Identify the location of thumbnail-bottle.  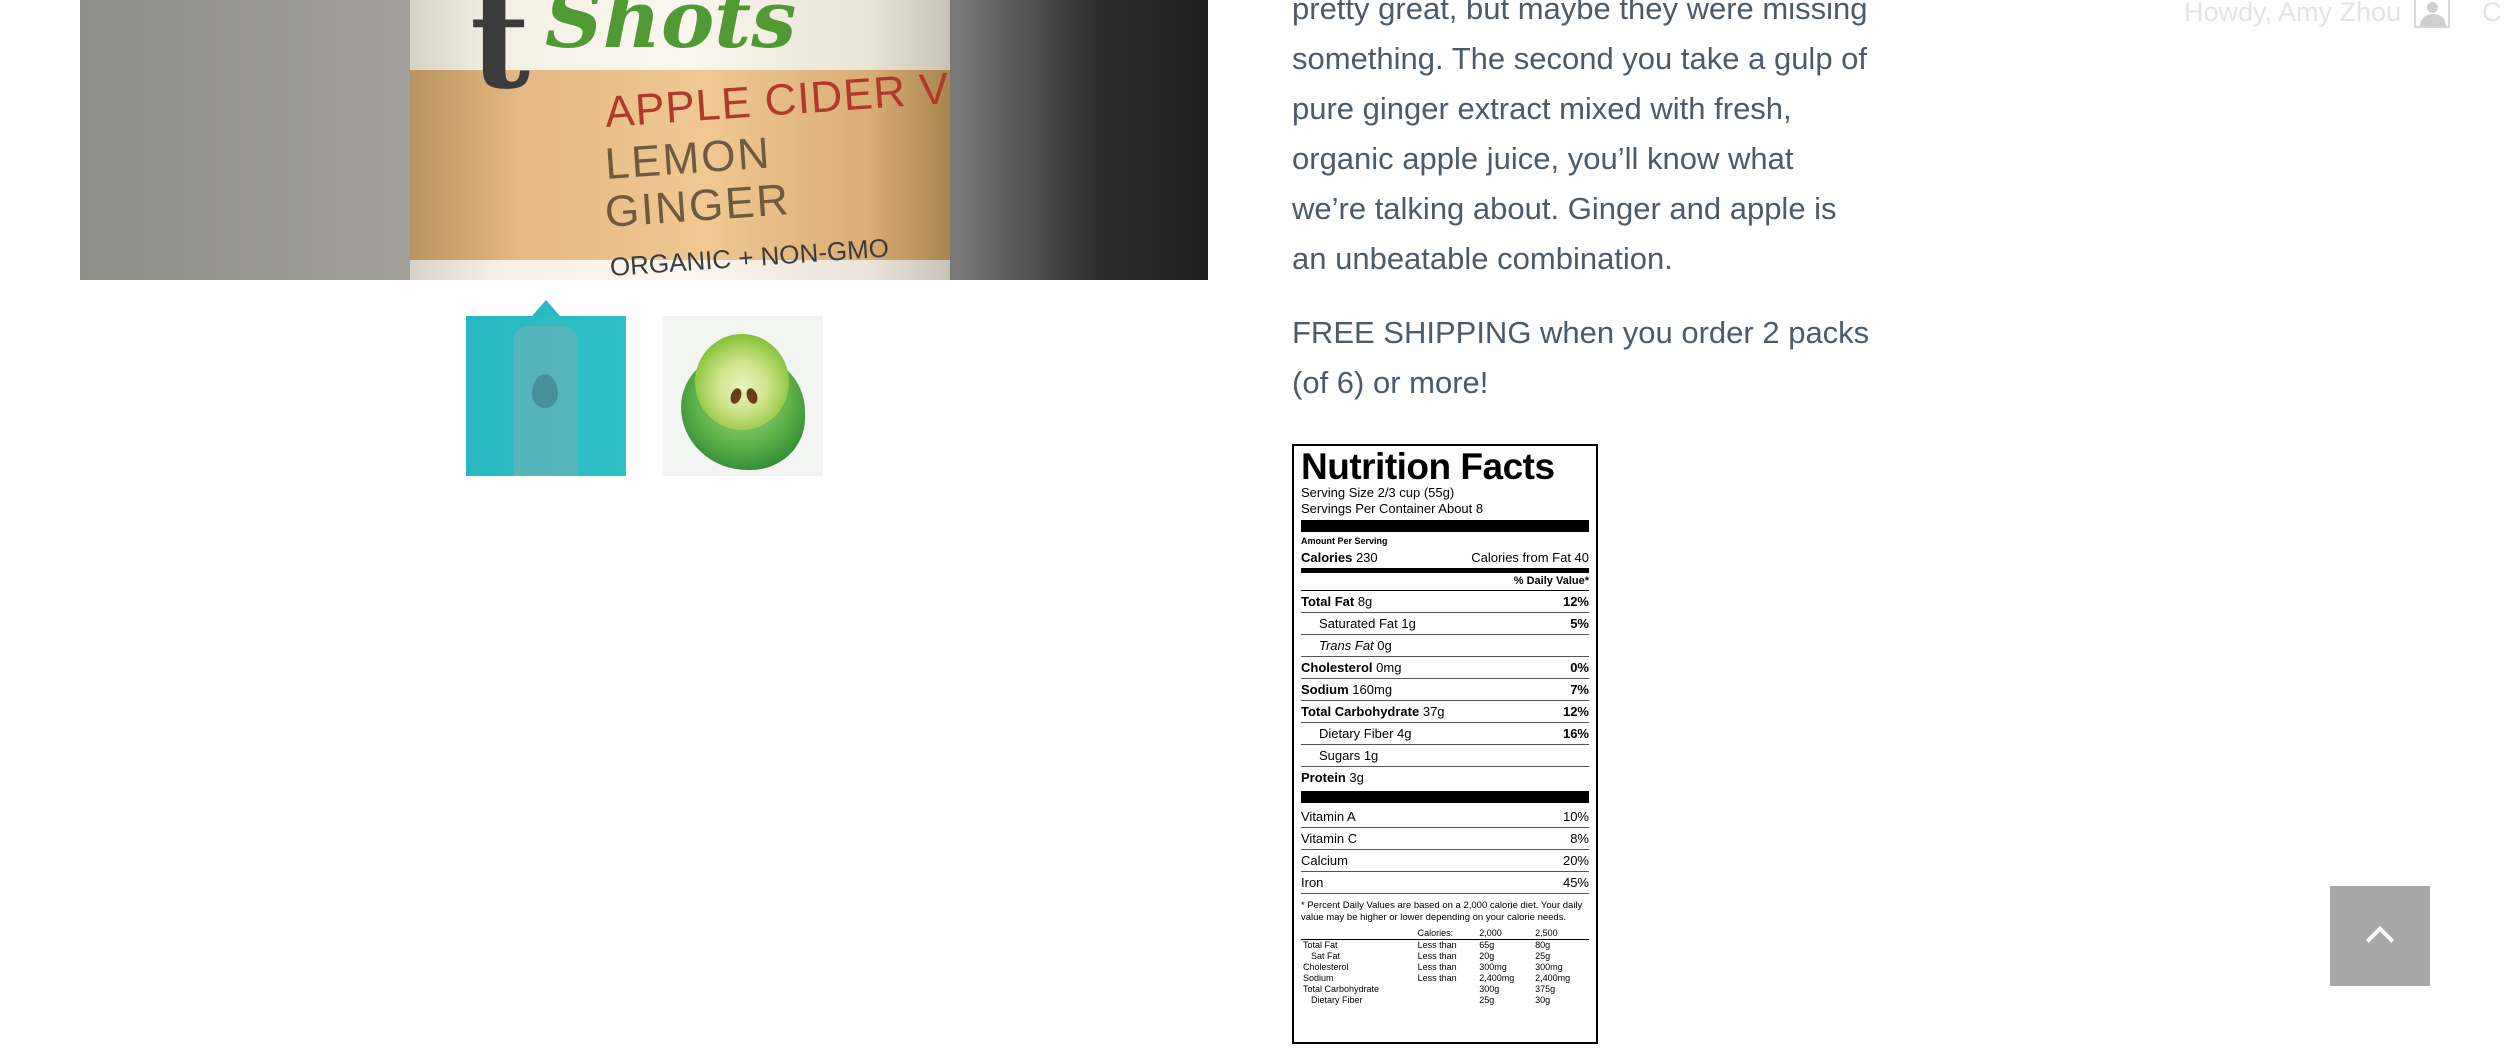
(546, 396).